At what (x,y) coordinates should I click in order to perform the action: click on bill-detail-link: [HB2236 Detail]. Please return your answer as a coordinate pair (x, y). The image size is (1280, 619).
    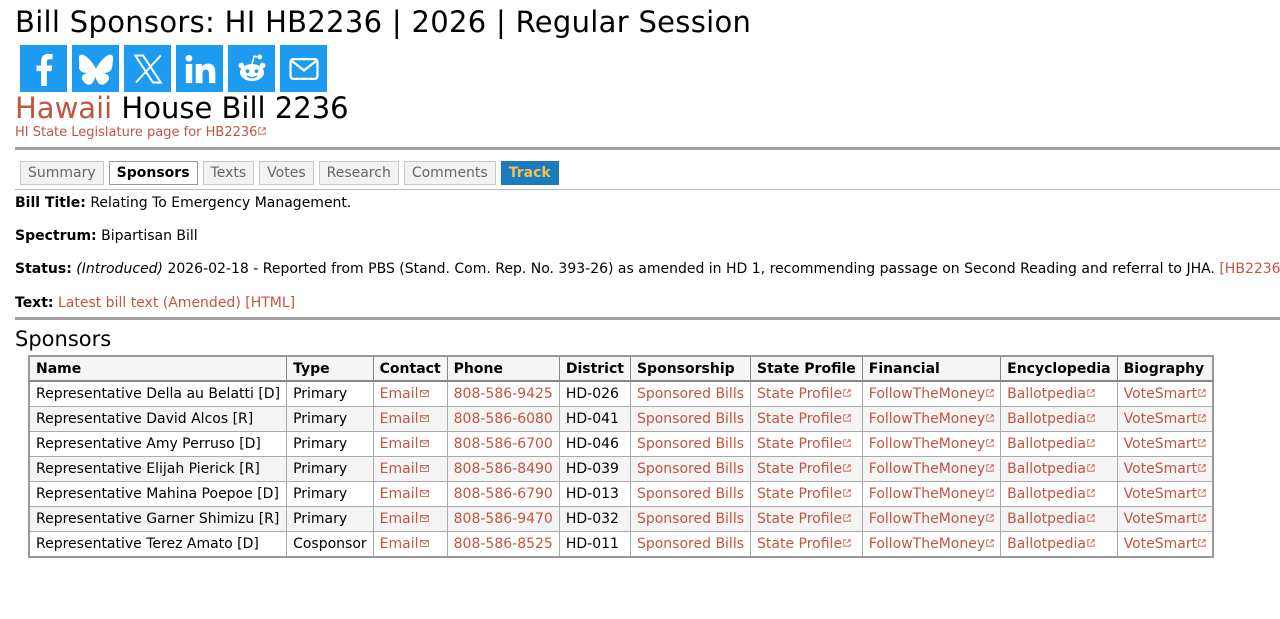
    Looking at the image, I should click on (1249, 269).